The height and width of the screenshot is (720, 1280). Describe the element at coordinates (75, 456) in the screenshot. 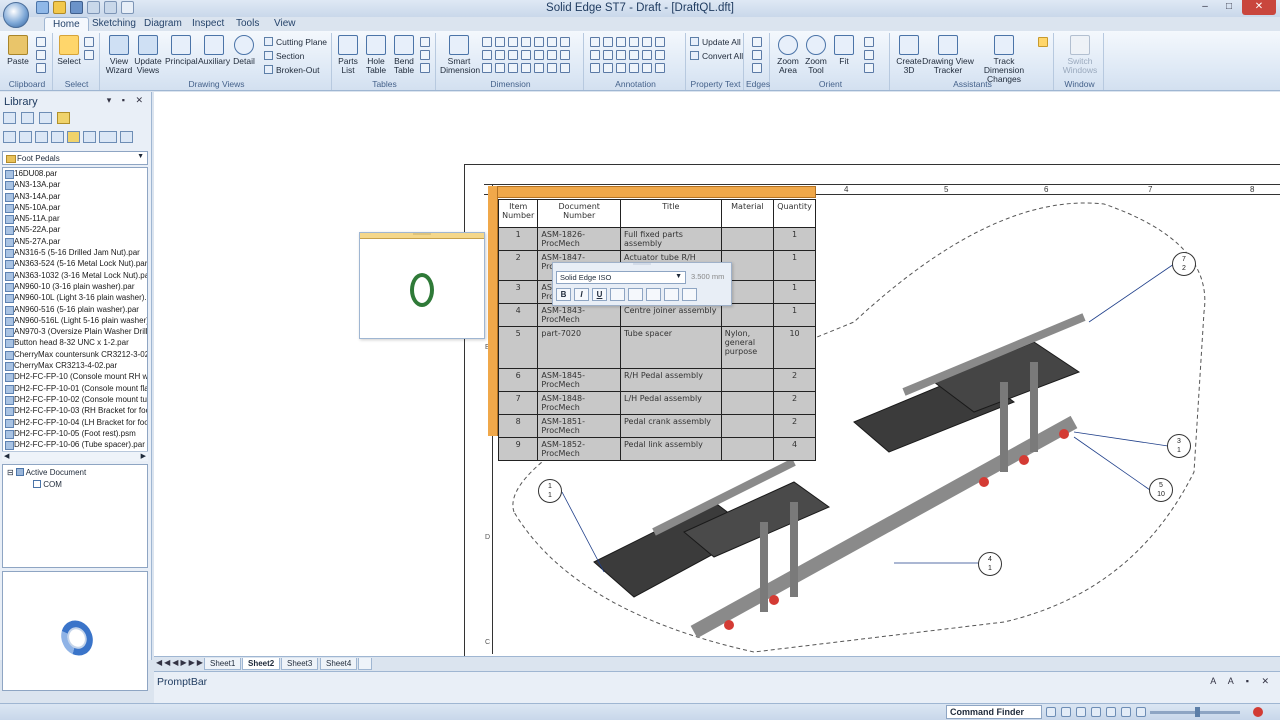

I see `horizontal-scrollbar: ◀ ▶` at that location.